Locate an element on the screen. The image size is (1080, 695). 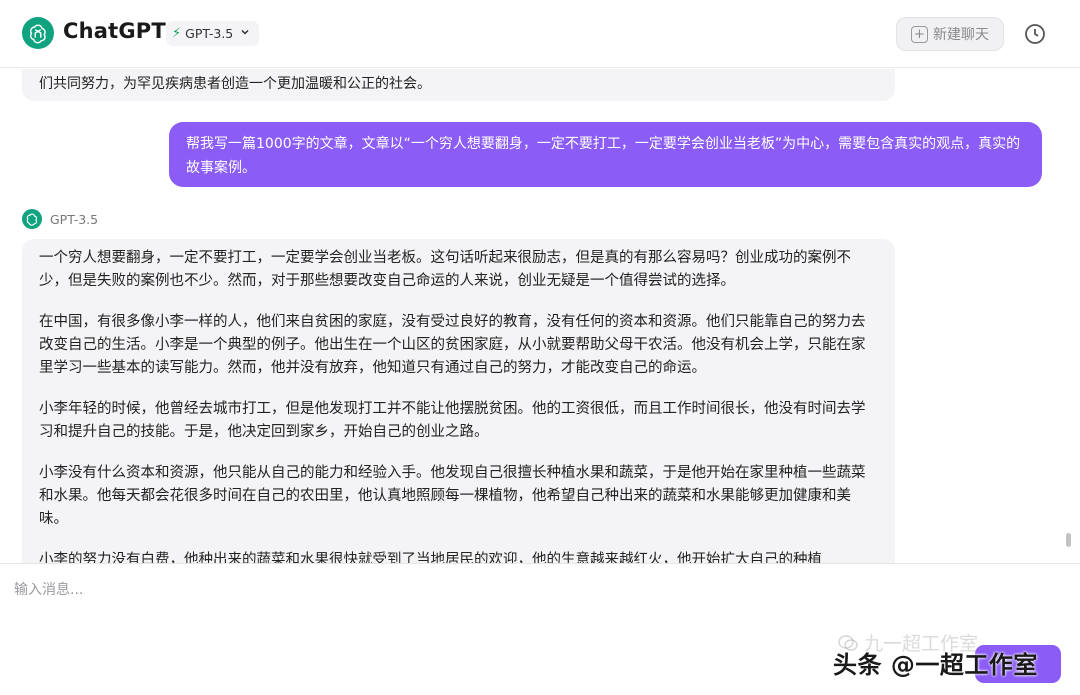
new-chat-label: 新建聊天 is located at coordinates (961, 35).